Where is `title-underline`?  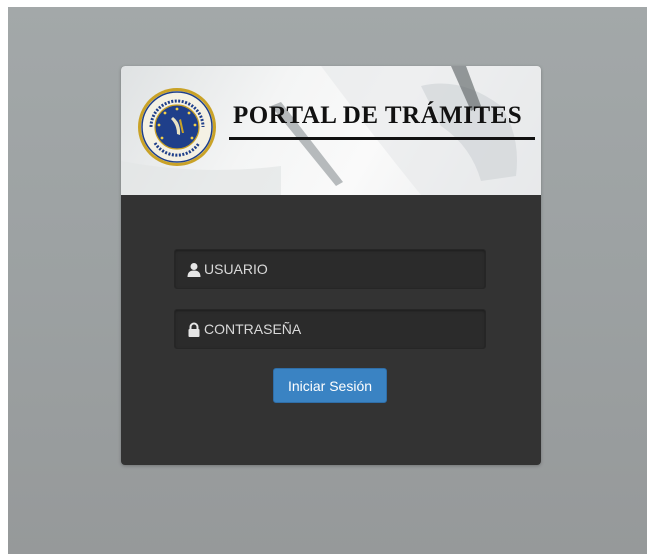 title-underline is located at coordinates (382, 138).